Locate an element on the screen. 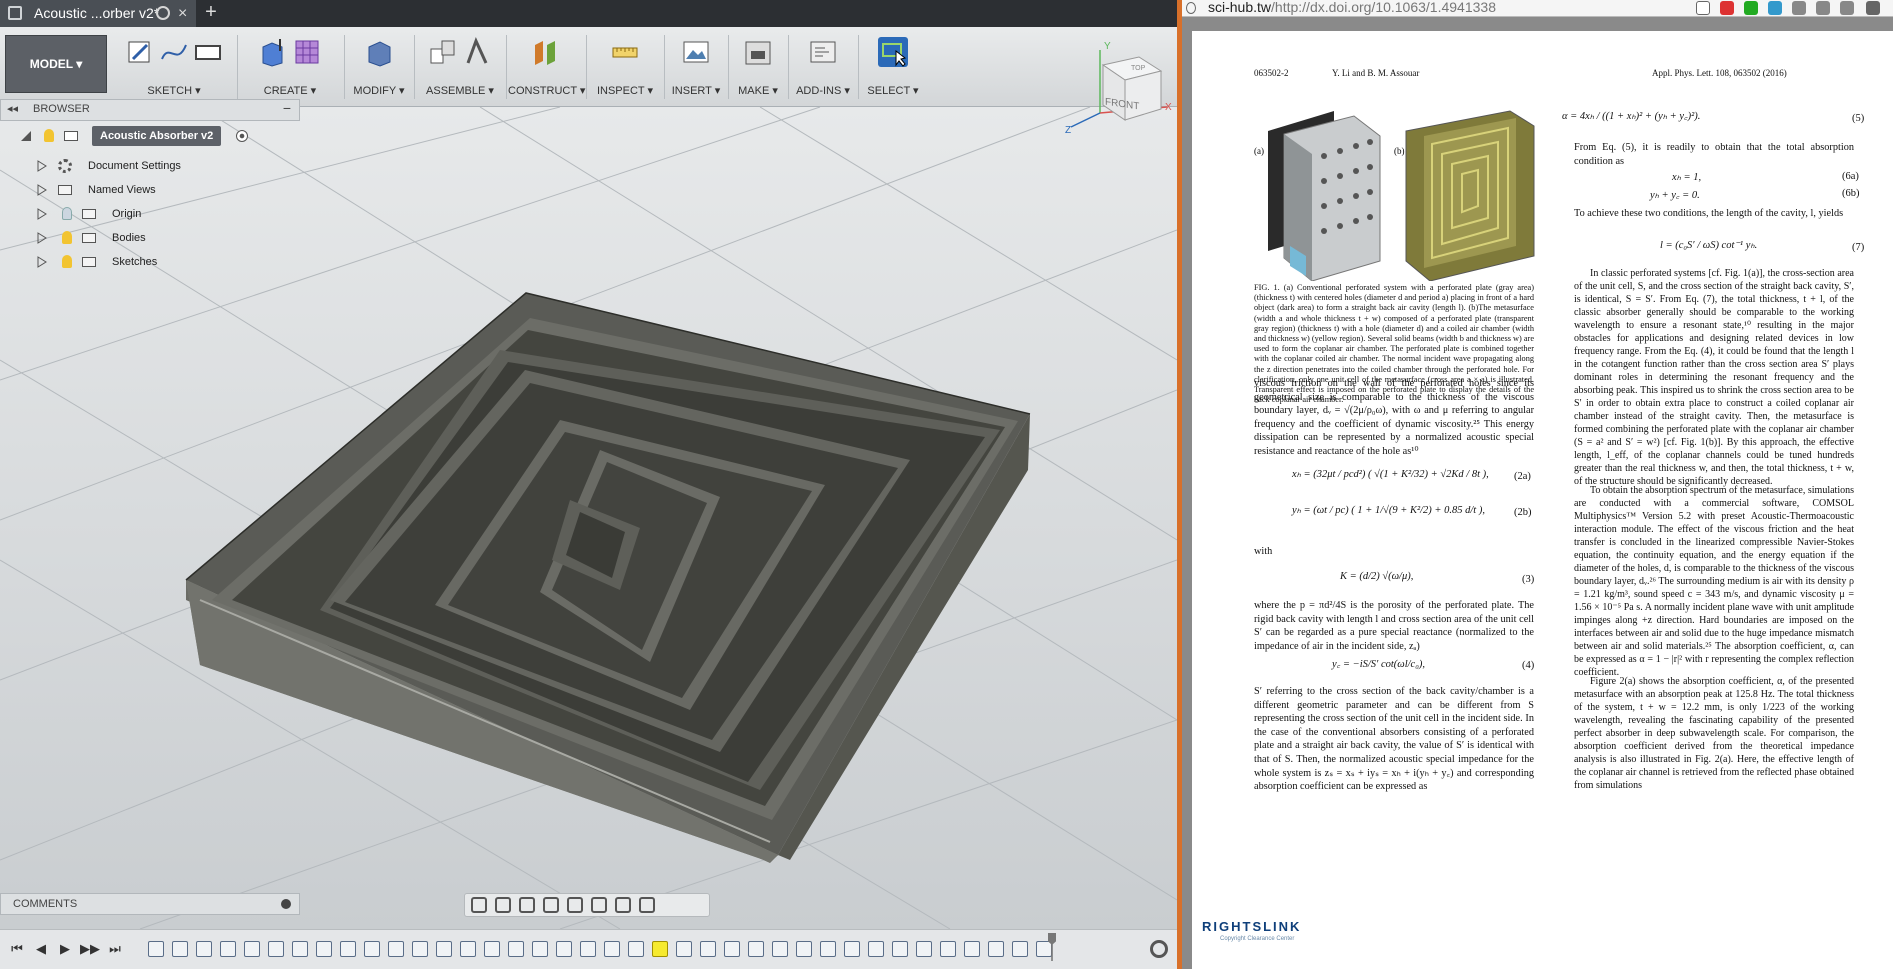 The image size is (1893, 969). viewports-icon is located at coordinates (647, 905).